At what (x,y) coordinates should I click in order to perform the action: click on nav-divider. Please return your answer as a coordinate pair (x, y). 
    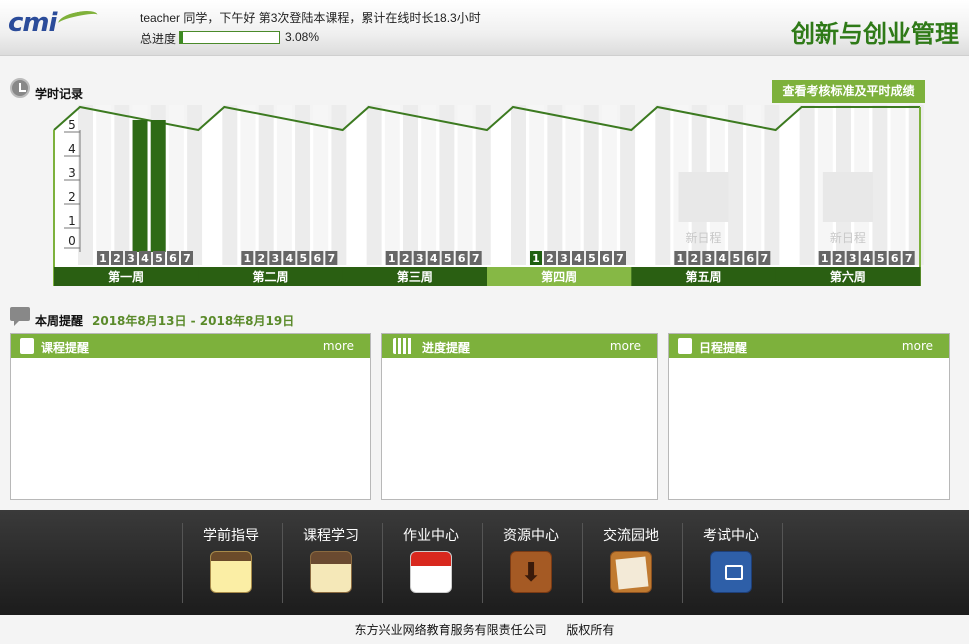
    Looking at the image, I should click on (782, 563).